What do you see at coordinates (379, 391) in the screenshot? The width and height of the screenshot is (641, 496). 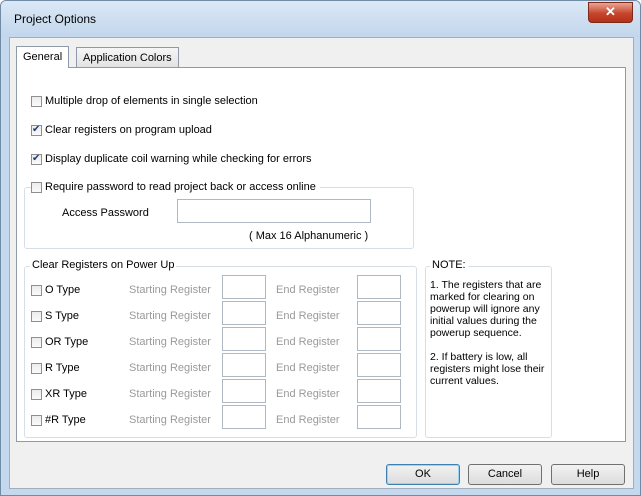 I see `xr-type-end-input` at bounding box center [379, 391].